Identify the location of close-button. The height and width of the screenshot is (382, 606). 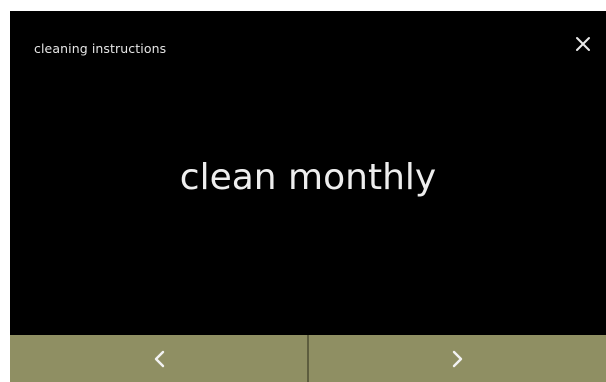
(583, 44).